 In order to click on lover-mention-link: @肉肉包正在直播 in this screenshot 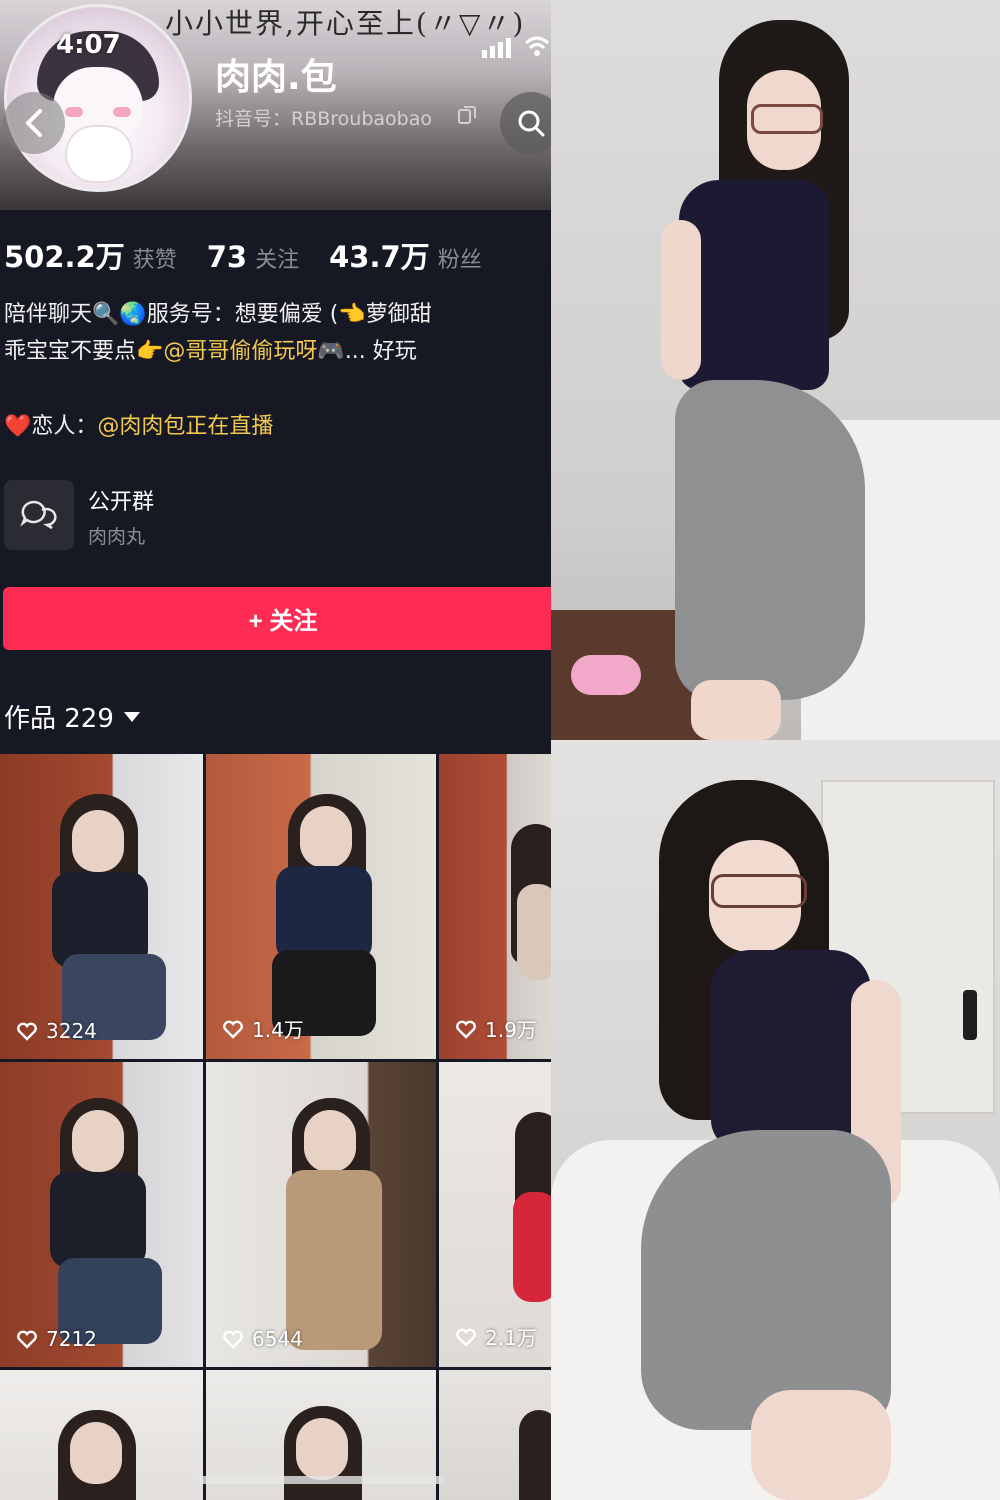, I will do `click(185, 426)`.